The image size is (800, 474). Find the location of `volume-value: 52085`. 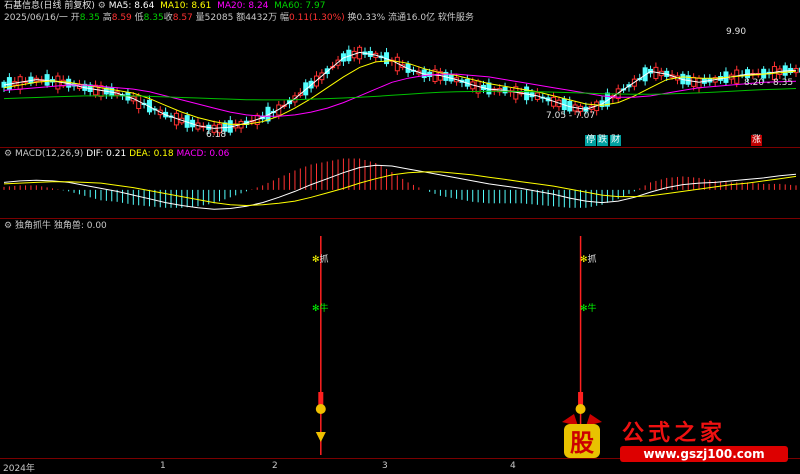

volume-value: 52085 is located at coordinates (219, 18).